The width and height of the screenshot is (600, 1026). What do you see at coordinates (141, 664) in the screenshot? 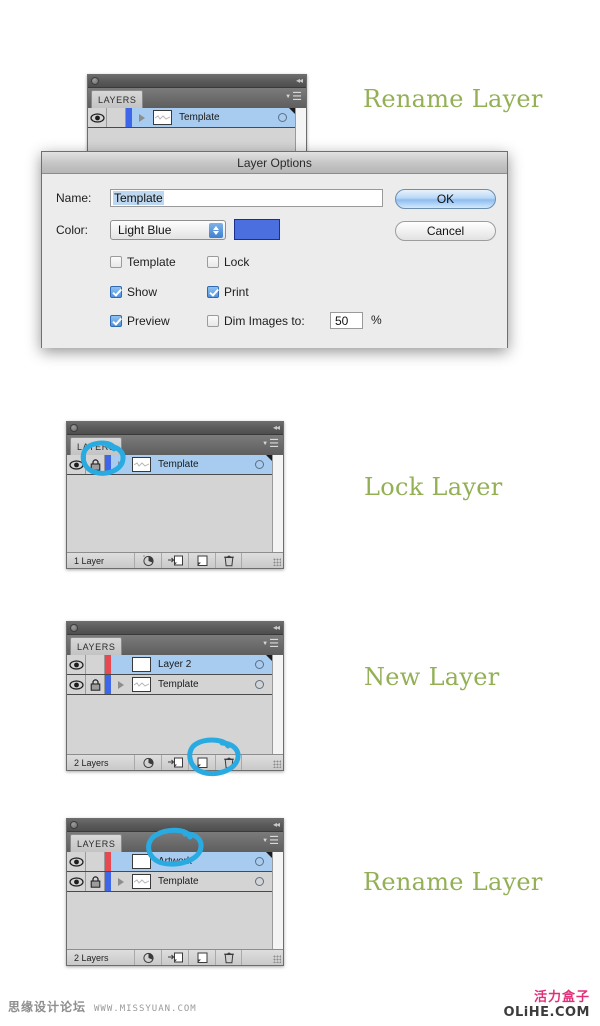
I see `layer-thumbnail` at bounding box center [141, 664].